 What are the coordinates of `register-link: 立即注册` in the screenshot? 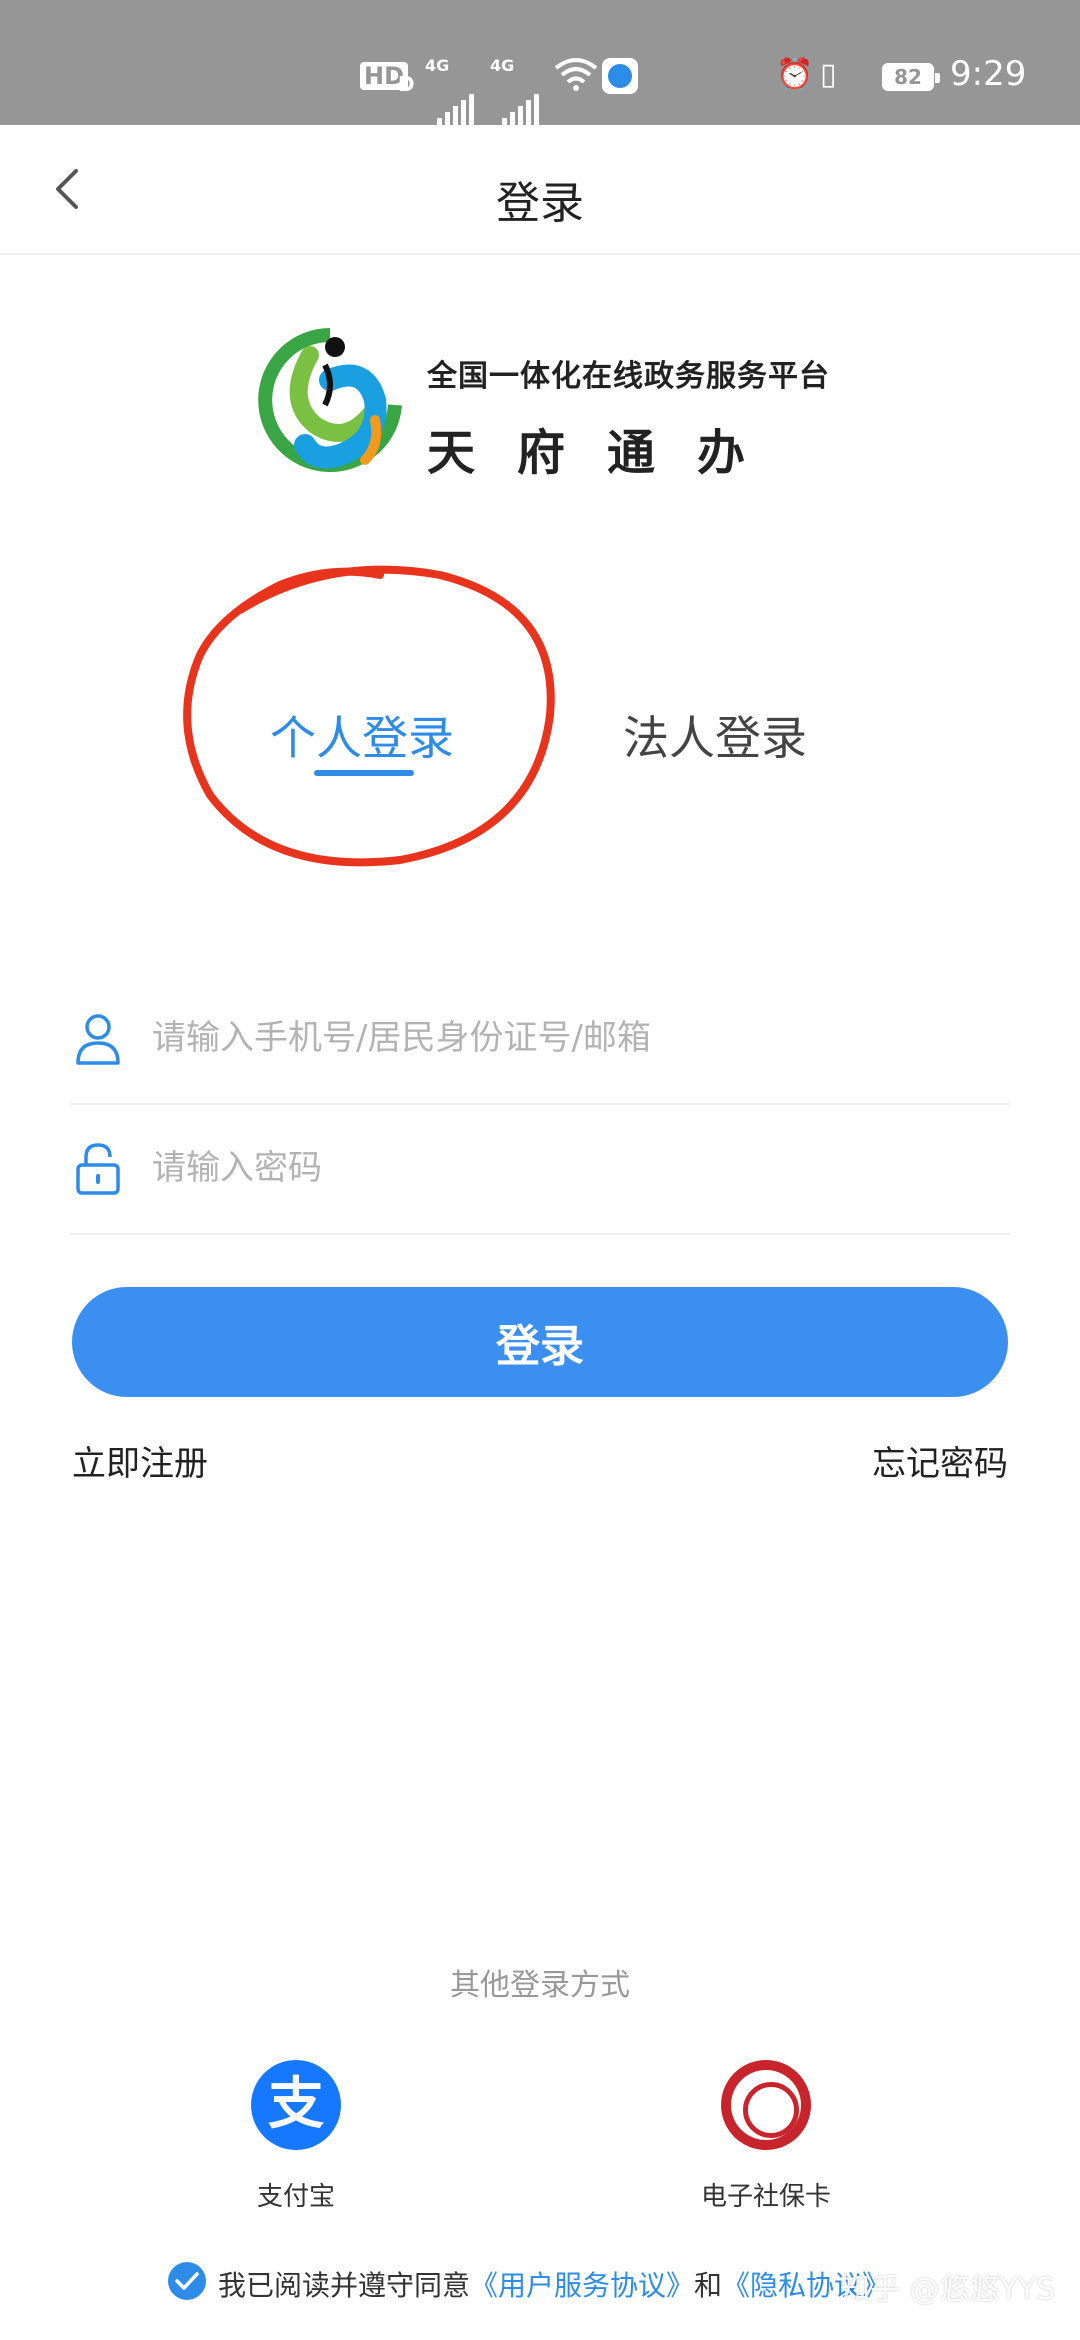 It's located at (140, 1460).